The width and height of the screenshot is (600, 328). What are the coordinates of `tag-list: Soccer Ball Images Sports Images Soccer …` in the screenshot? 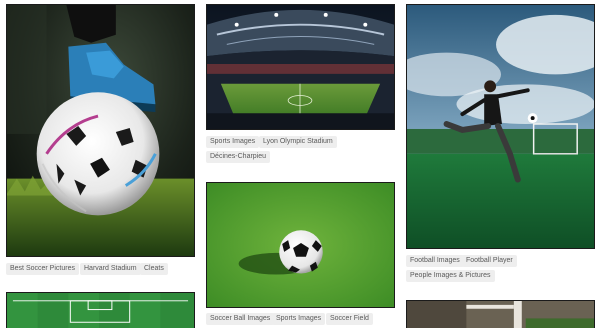 It's located at (300, 319).